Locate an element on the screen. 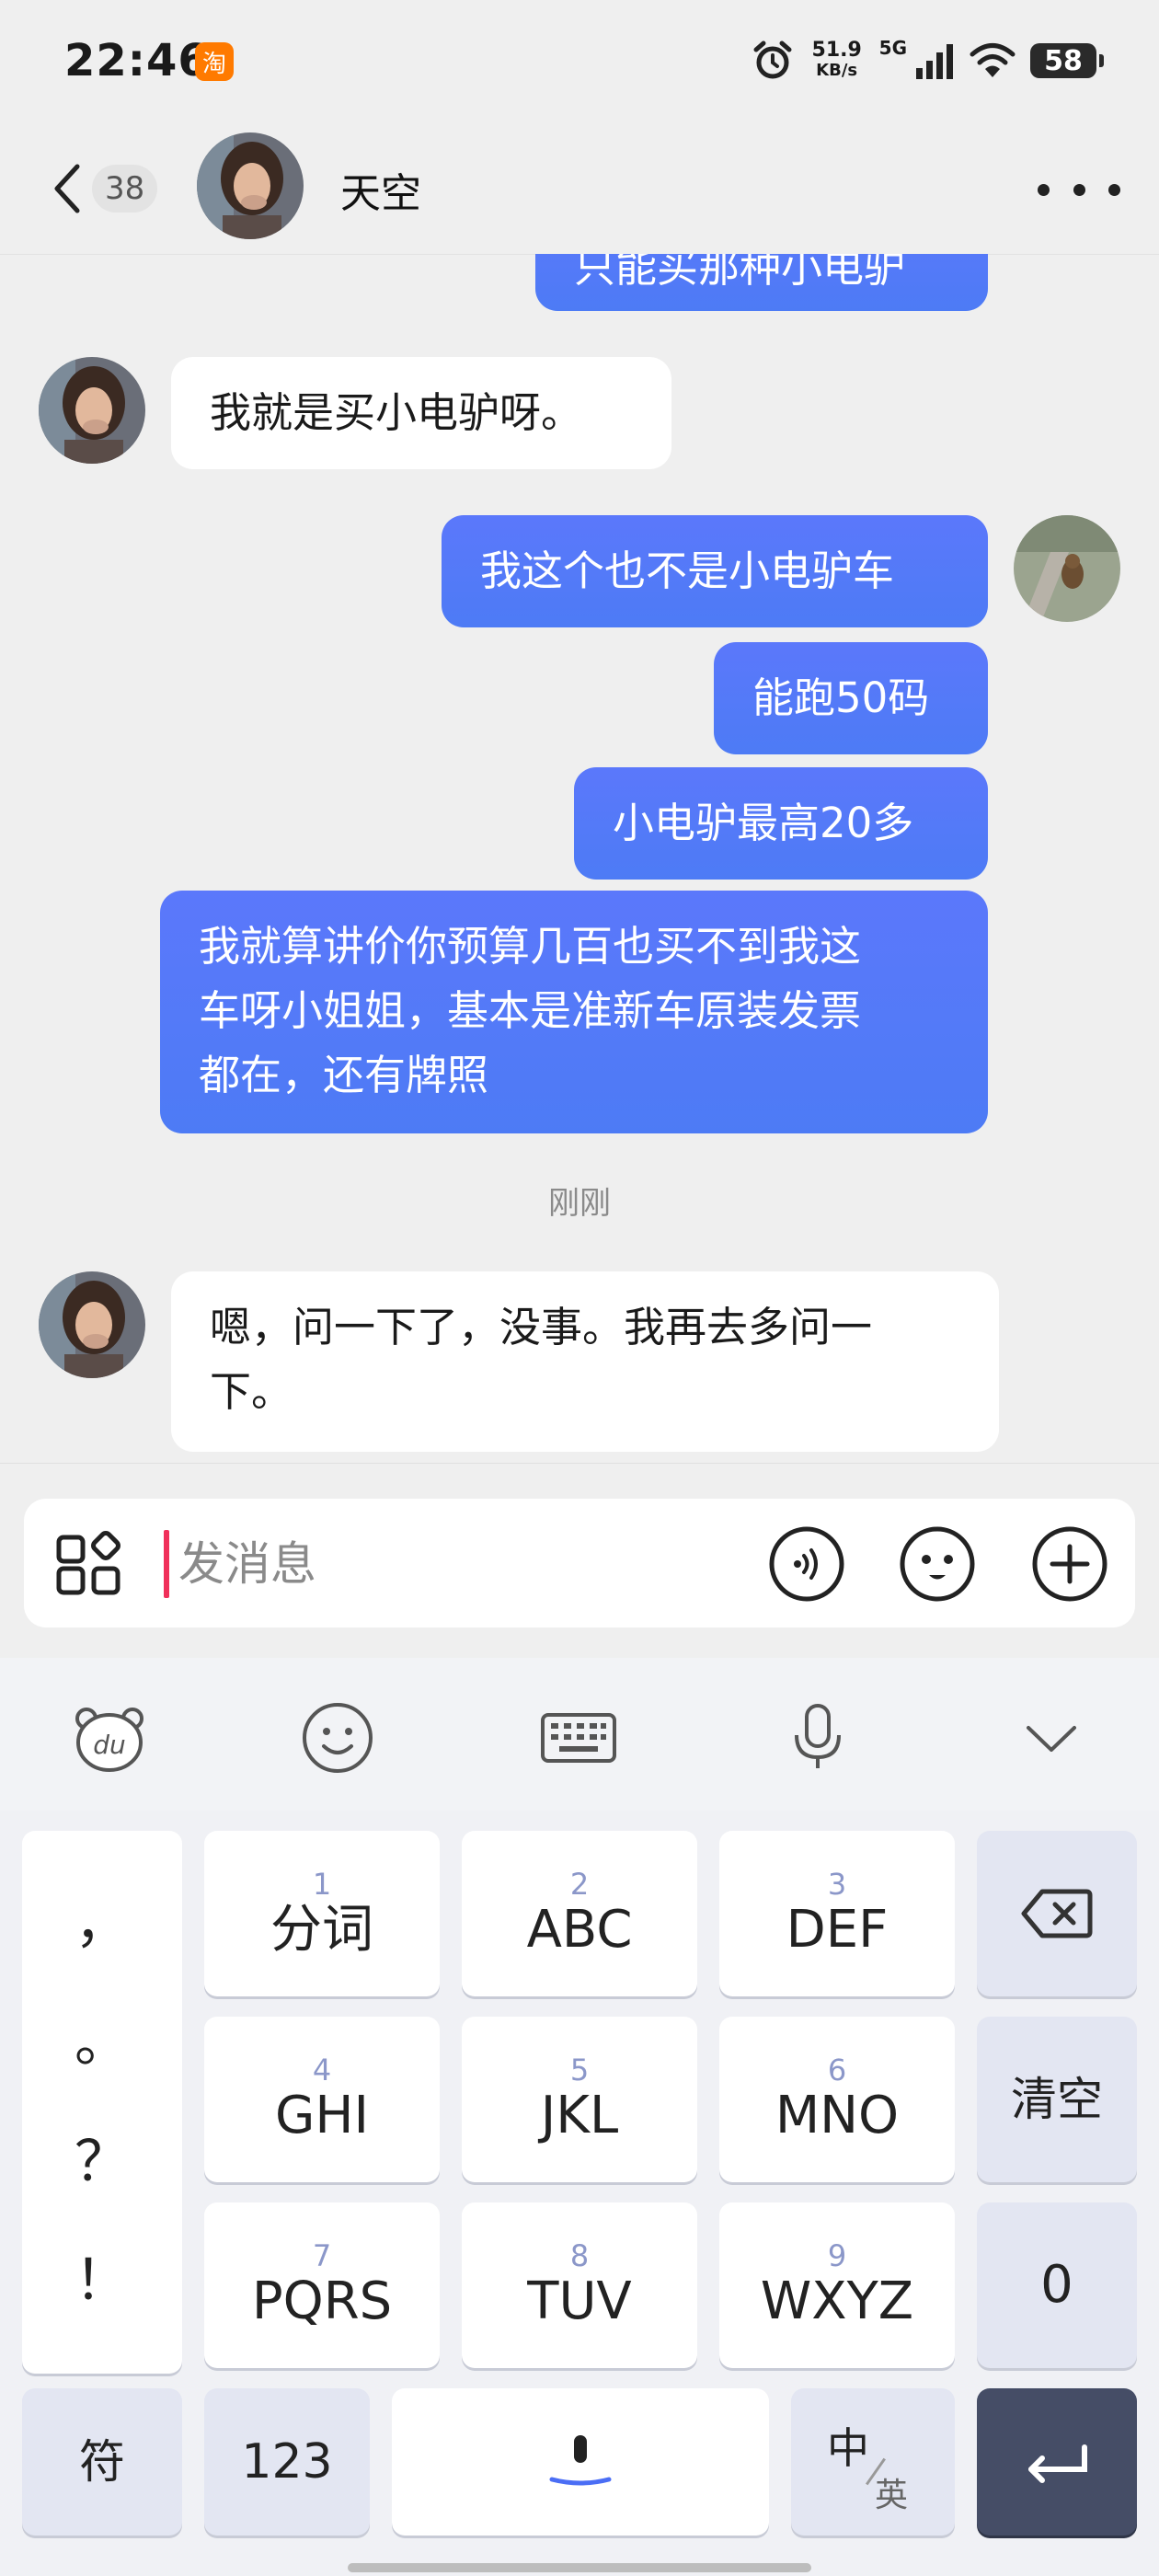 The width and height of the screenshot is (1159, 2576). backspace-icon is located at coordinates (1057, 1913).